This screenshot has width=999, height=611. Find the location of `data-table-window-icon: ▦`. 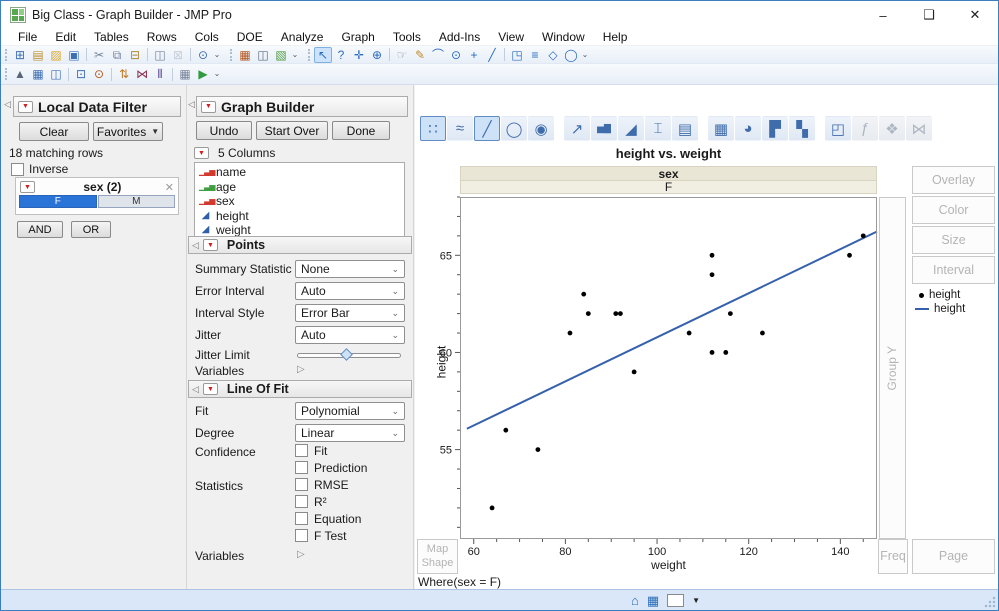

data-table-window-icon: ▦ is located at coordinates (653, 600).